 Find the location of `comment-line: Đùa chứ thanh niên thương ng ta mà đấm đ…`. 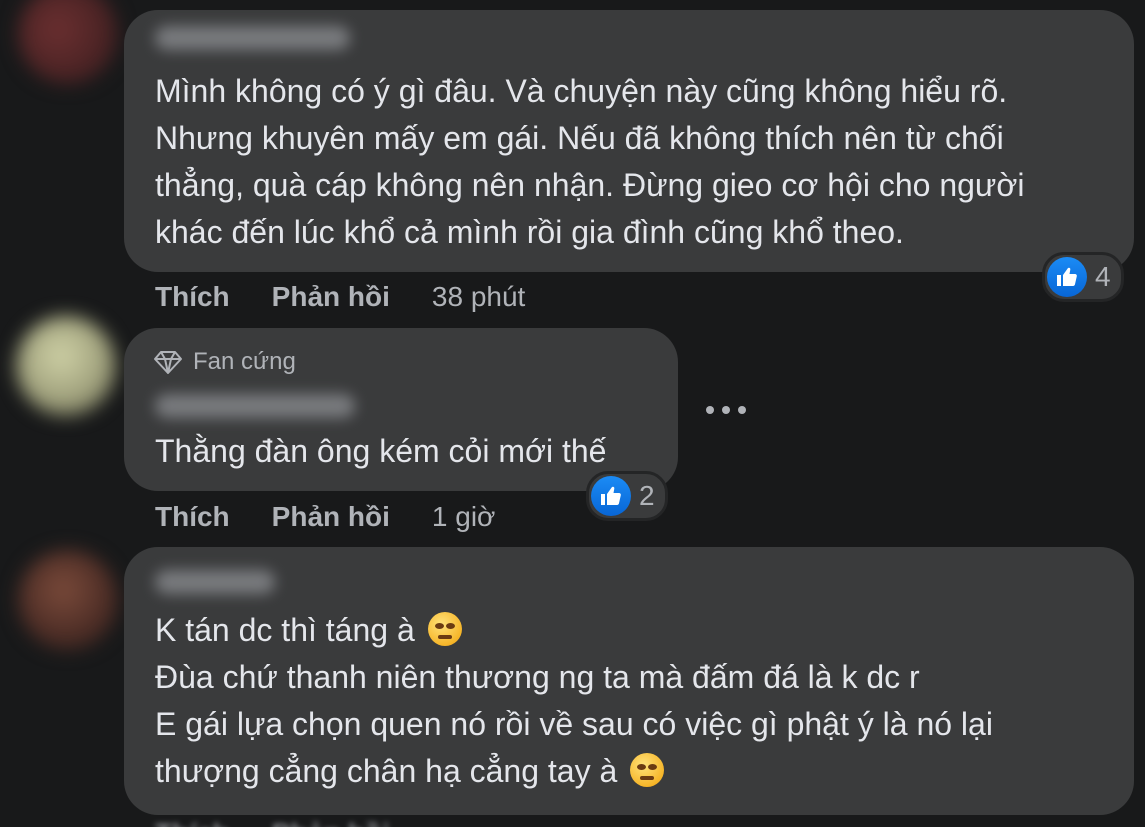

comment-line: Đùa chứ thanh niên thương ng ta mà đấm đ… is located at coordinates (537, 677).